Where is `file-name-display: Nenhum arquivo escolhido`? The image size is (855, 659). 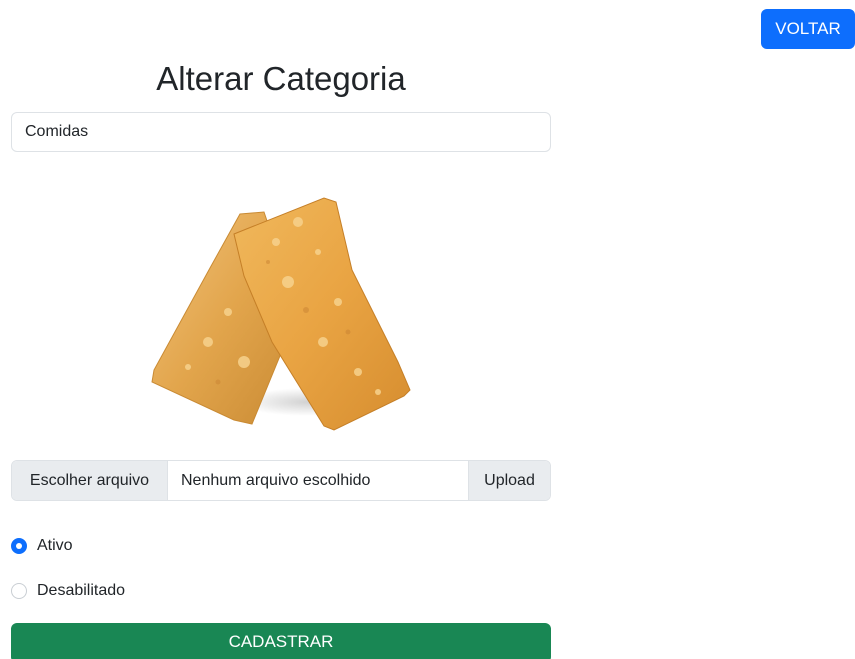 file-name-display: Nenhum arquivo escolhido is located at coordinates (318, 480).